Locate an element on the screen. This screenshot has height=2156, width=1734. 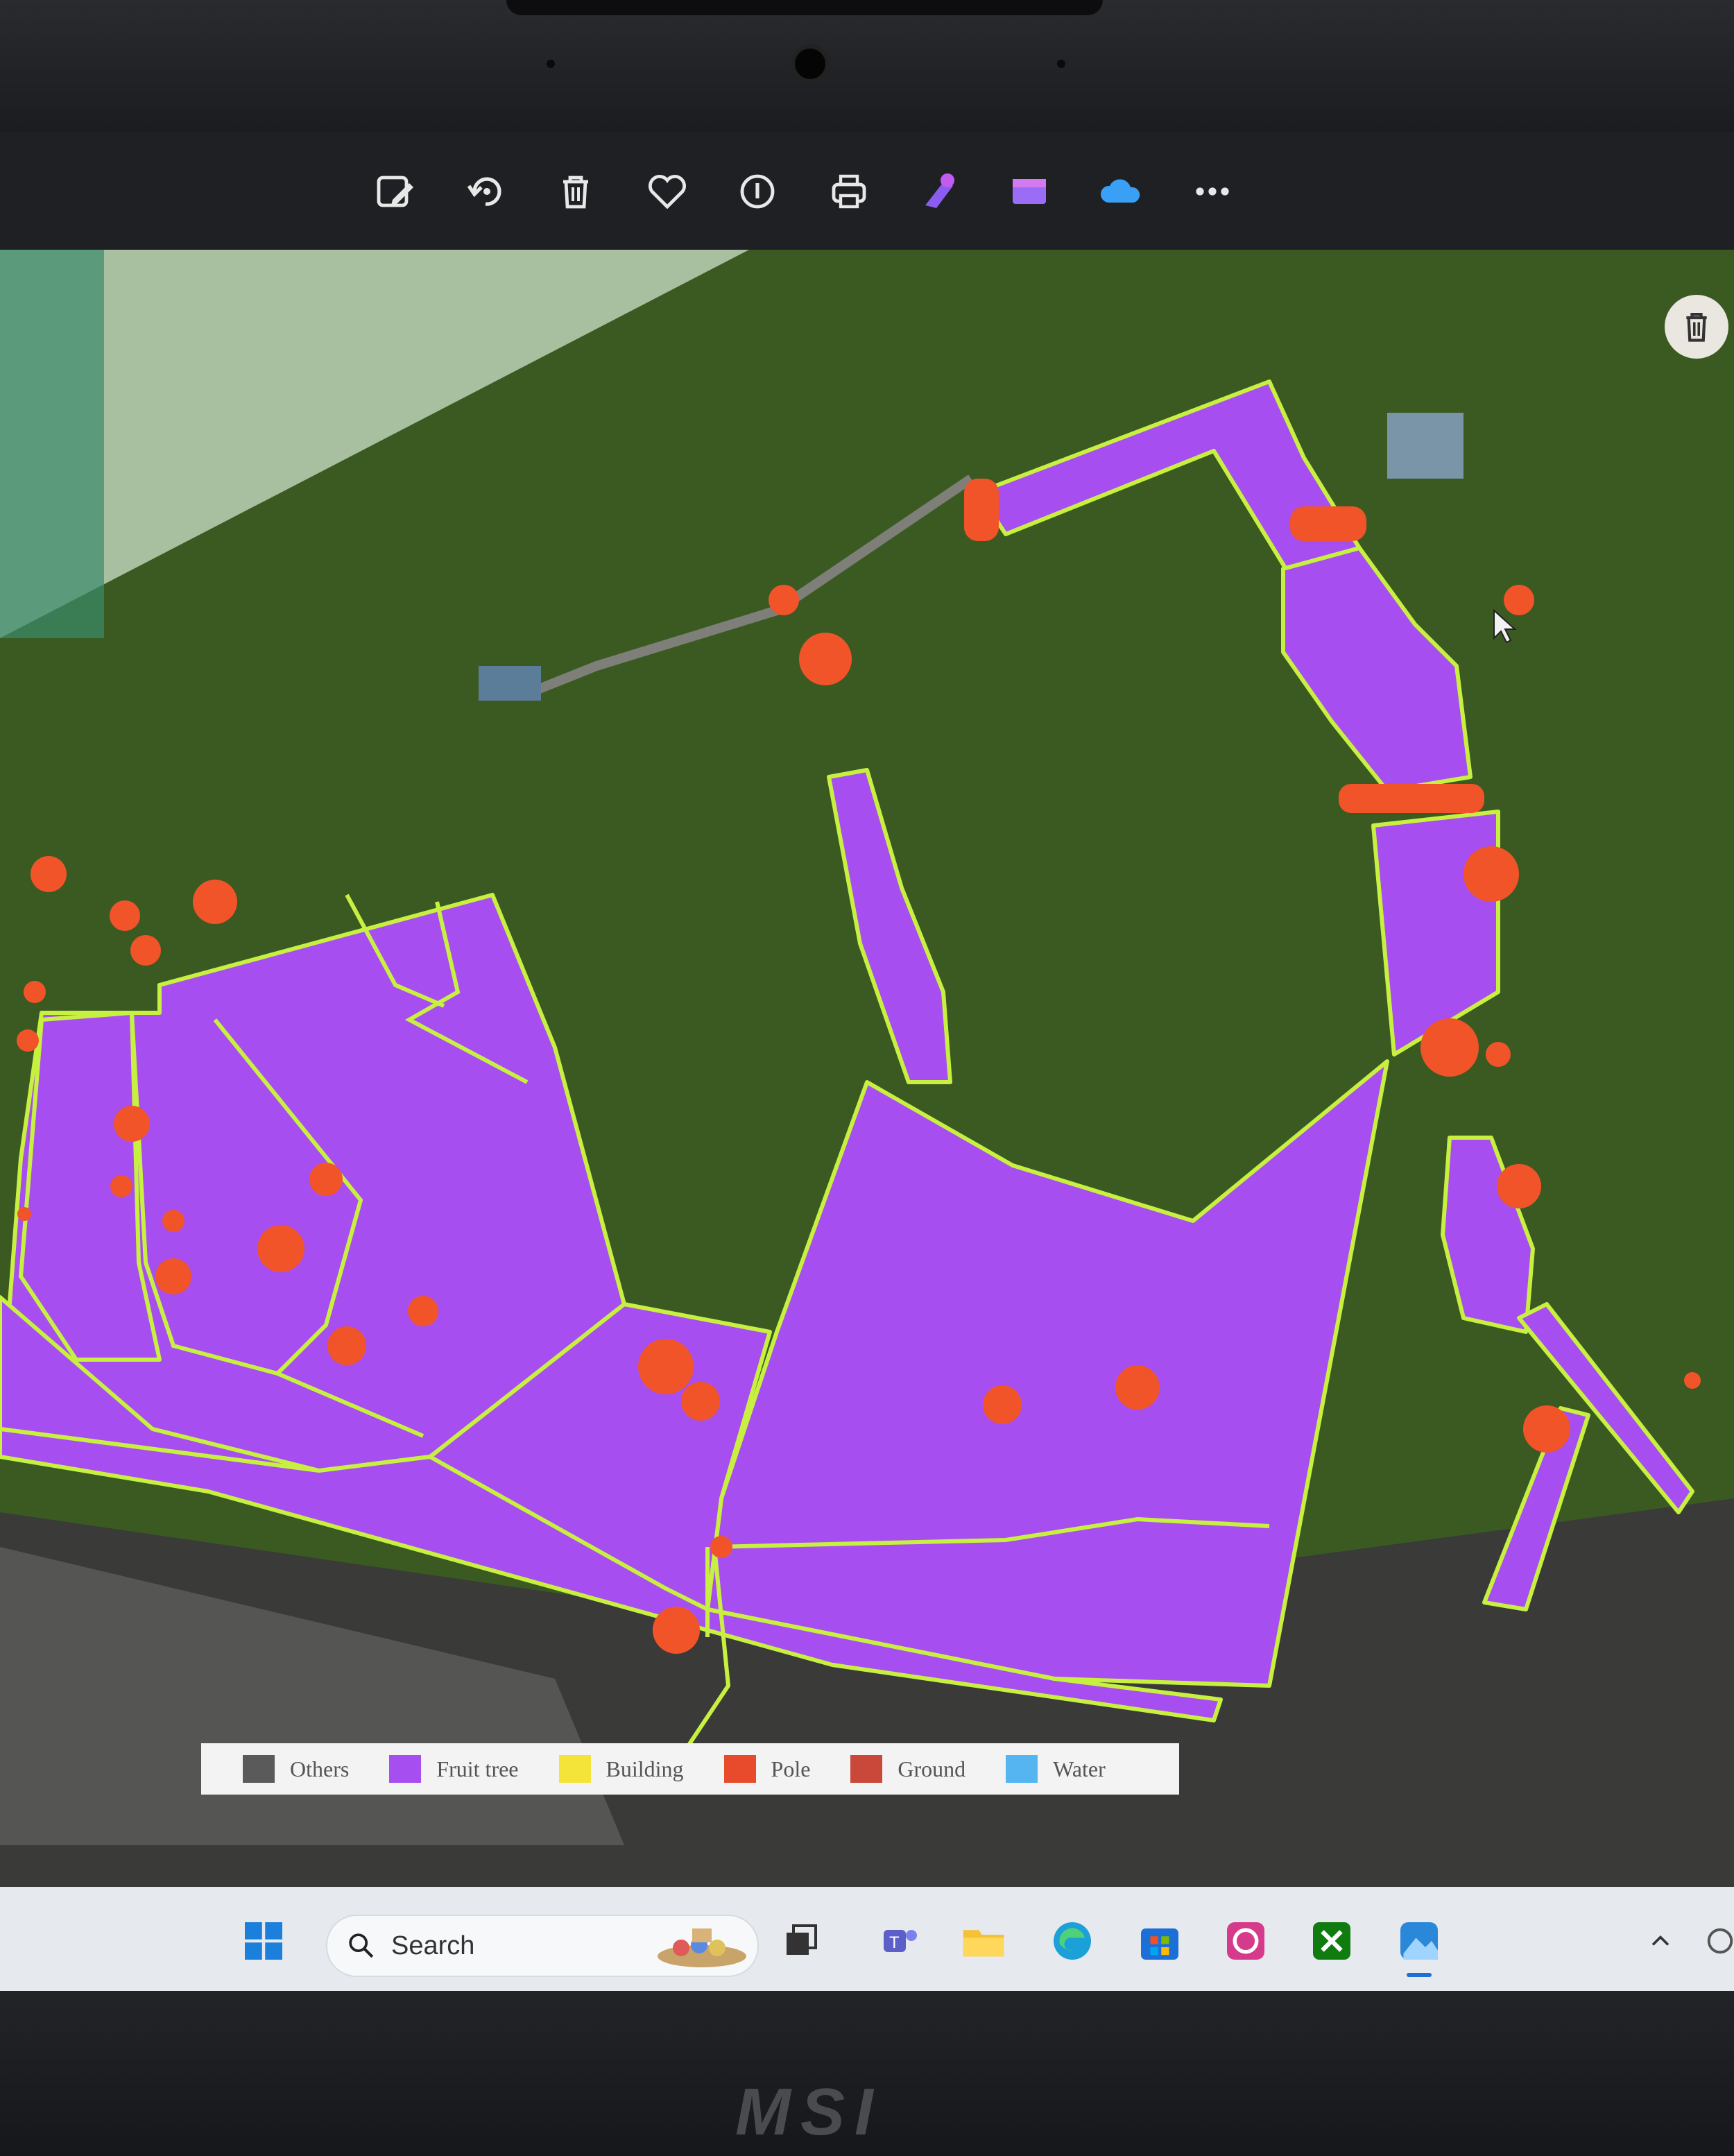
legend-label: Others is located at coordinates (320, 1768).